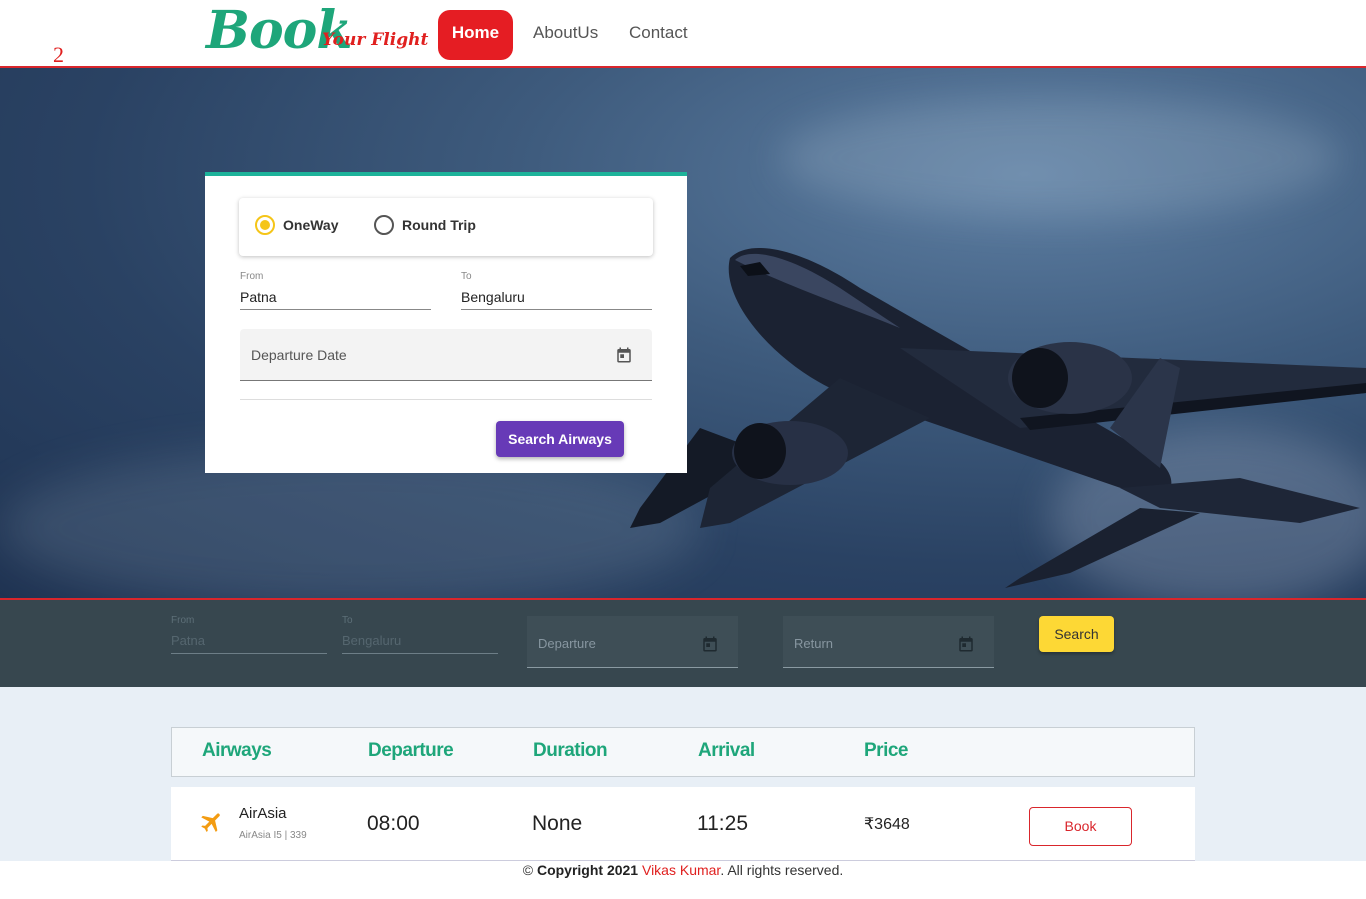 The image size is (1366, 899). I want to click on sb-departure-placeholder: Departure, so click(567, 643).